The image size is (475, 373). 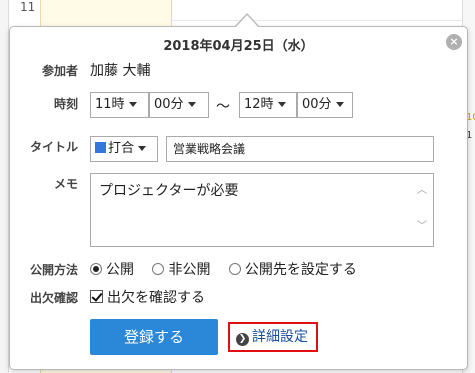 I want to click on start-minute-value: 00分, so click(x=169, y=104).